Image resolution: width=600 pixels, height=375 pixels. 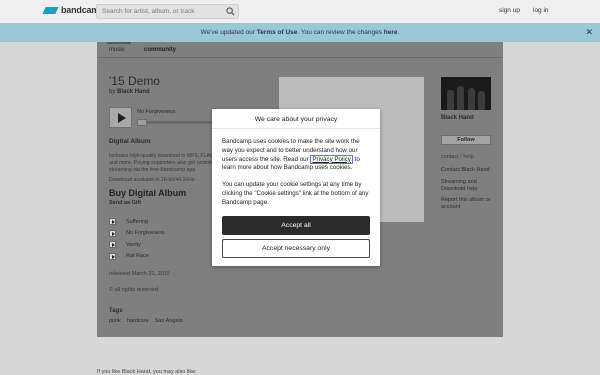 What do you see at coordinates (541, 10) in the screenshot?
I see `login-link: log in` at bounding box center [541, 10].